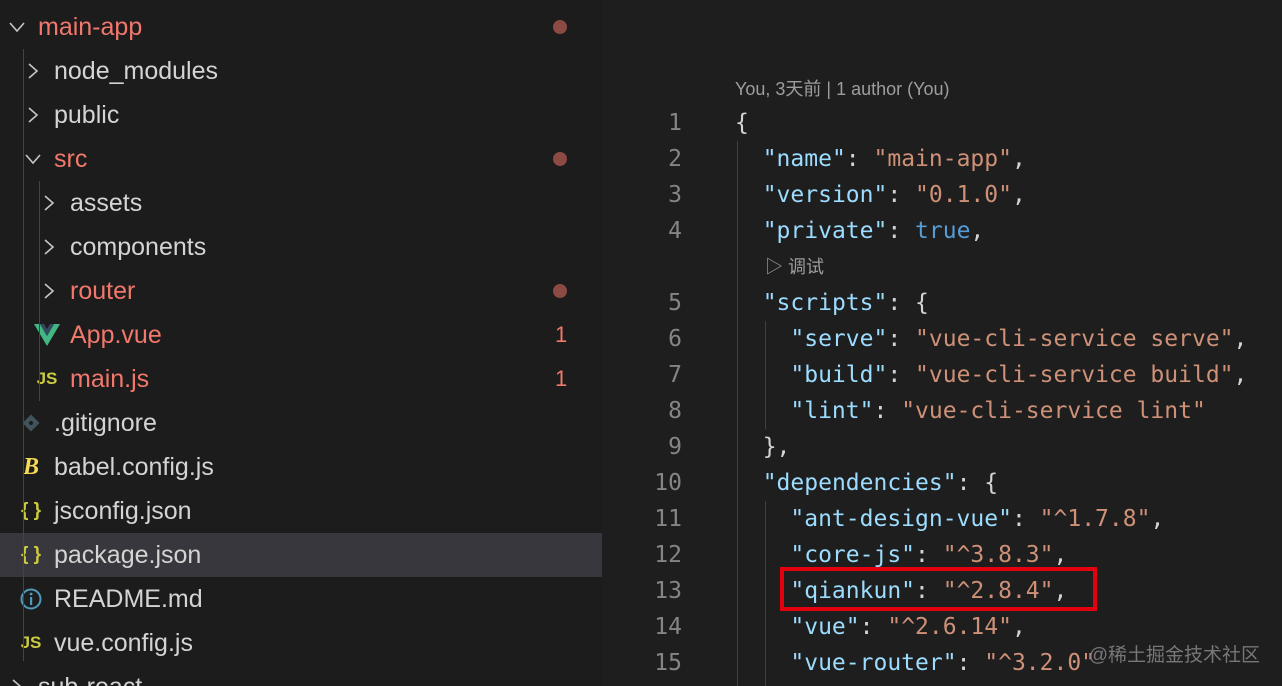 The width and height of the screenshot is (1282, 686). What do you see at coordinates (880, 159) in the screenshot?
I see `code-text: "name": "main-app",` at bounding box center [880, 159].